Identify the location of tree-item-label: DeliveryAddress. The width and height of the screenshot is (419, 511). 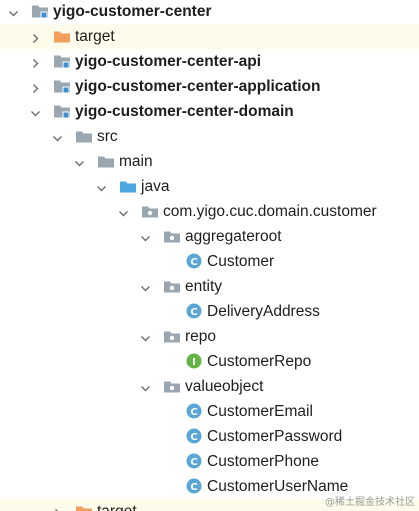
(263, 311).